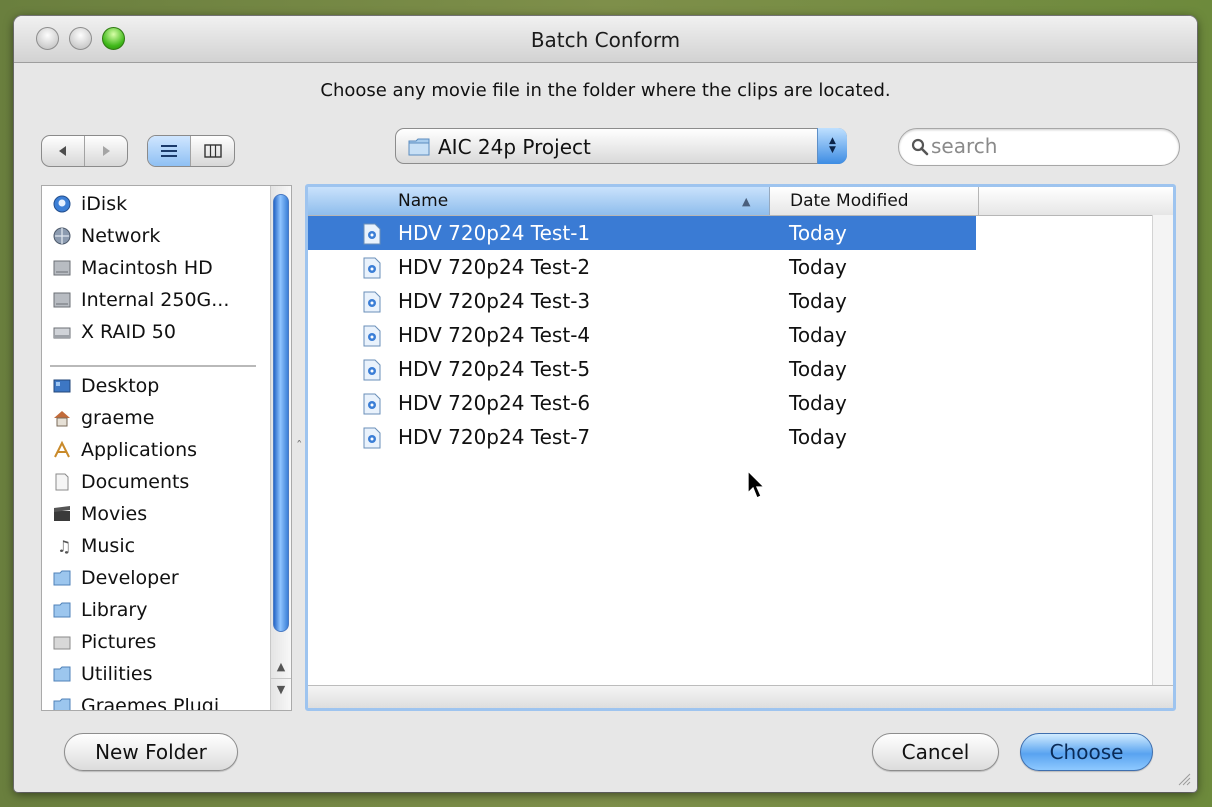 The height and width of the screenshot is (807, 1212). Describe the element at coordinates (494, 403) in the screenshot. I see `file-name: HDV 720p24 Test-6` at that location.